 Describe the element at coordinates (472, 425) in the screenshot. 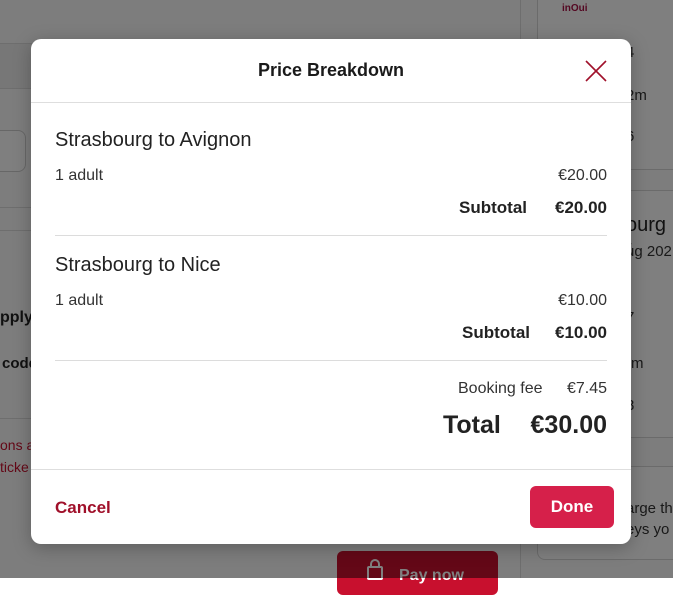

I see `total-label: Total` at that location.